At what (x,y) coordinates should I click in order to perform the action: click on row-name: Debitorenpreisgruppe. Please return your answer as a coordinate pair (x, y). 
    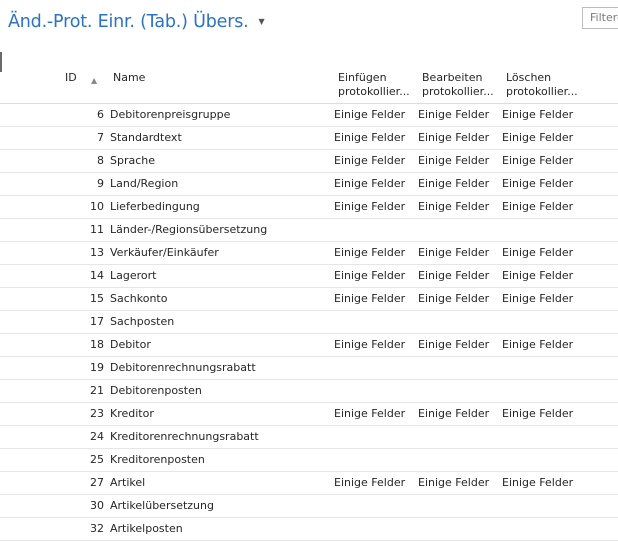
    Looking at the image, I should click on (170, 114).